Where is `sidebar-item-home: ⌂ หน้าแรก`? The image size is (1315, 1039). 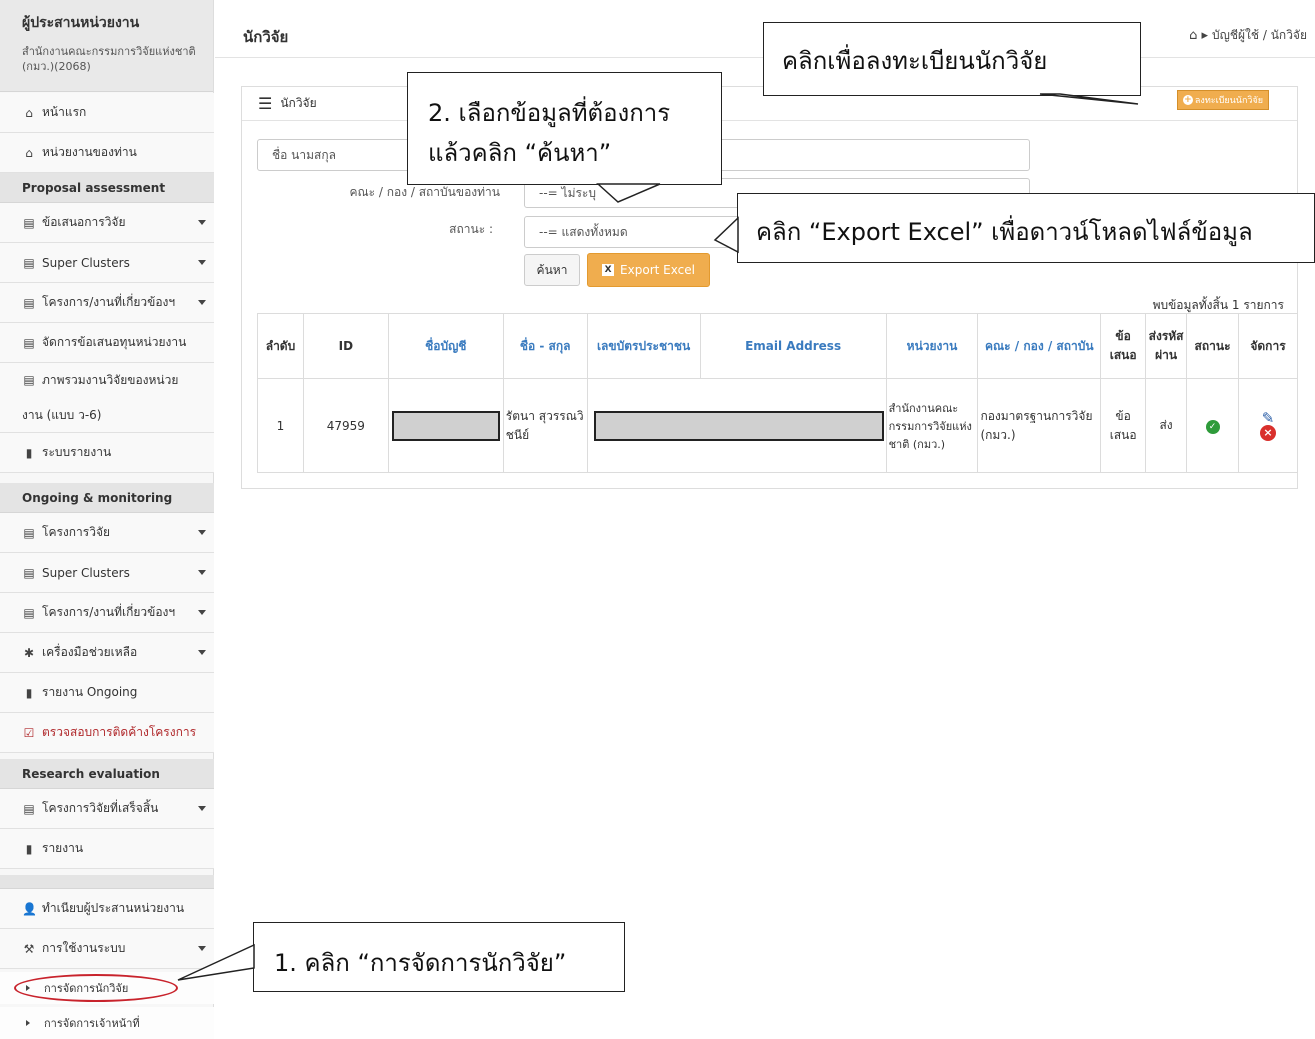
sidebar-item-home: ⌂ หน้าแรก is located at coordinates (107, 113).